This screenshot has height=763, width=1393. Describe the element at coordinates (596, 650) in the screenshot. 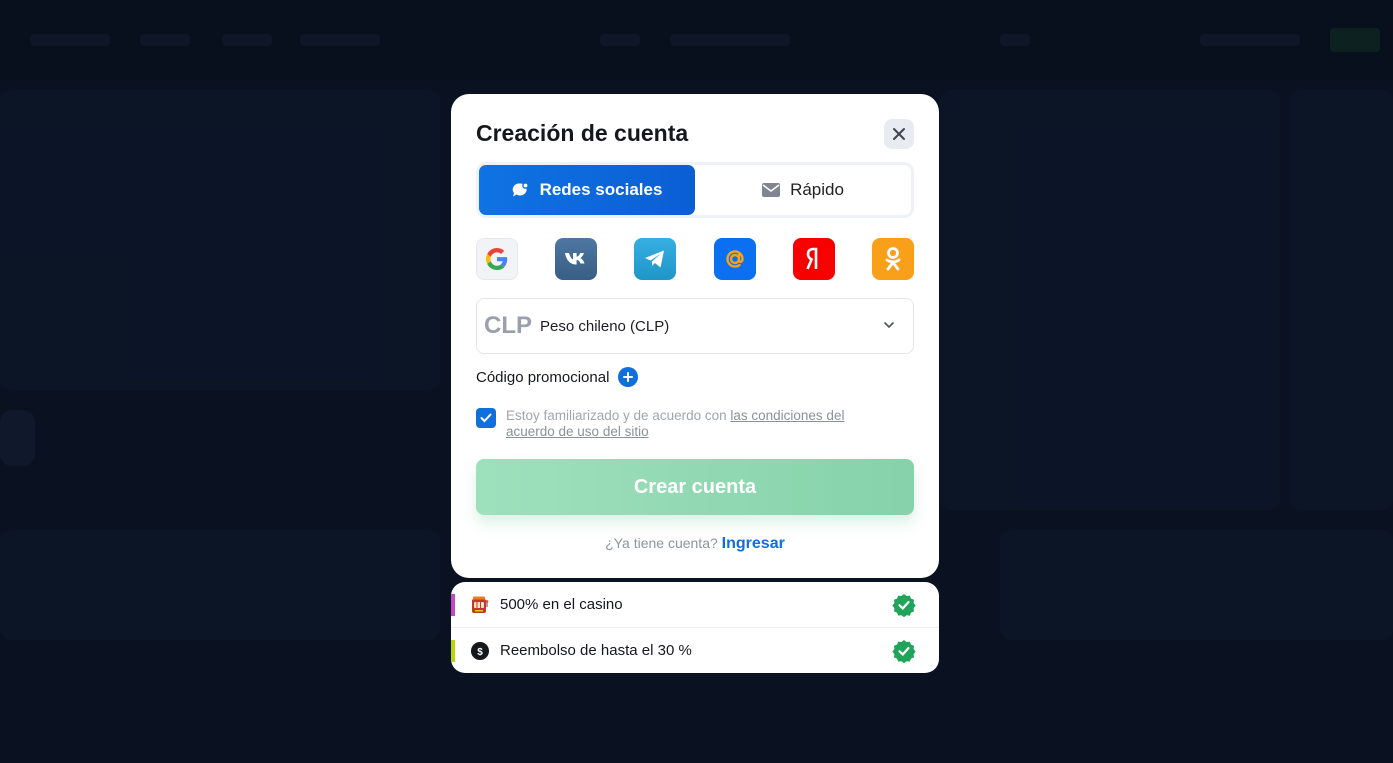

I see `bonus-text: Reembolso de hasta el 30 %` at that location.